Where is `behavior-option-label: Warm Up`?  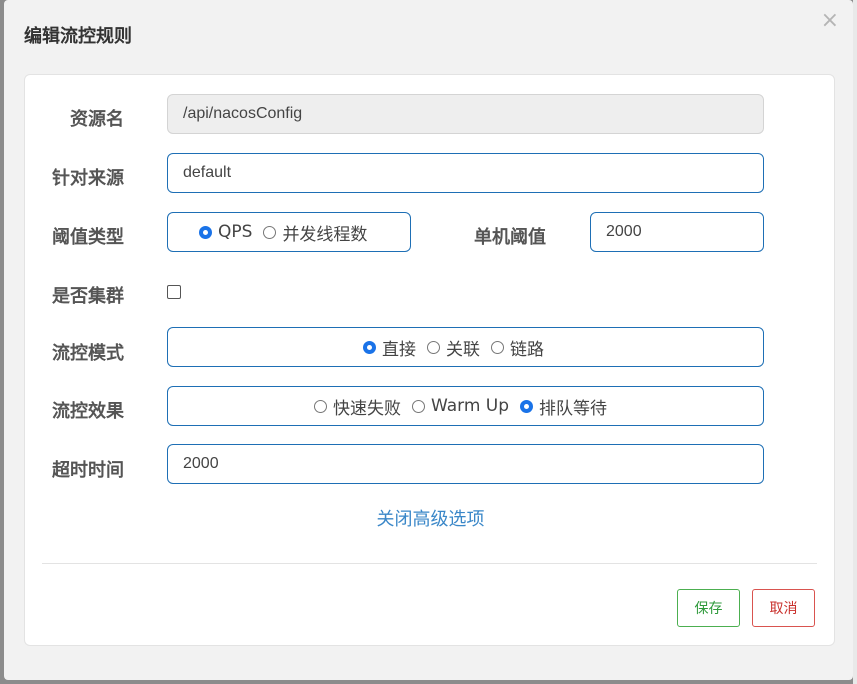 behavior-option-label: Warm Up is located at coordinates (470, 406).